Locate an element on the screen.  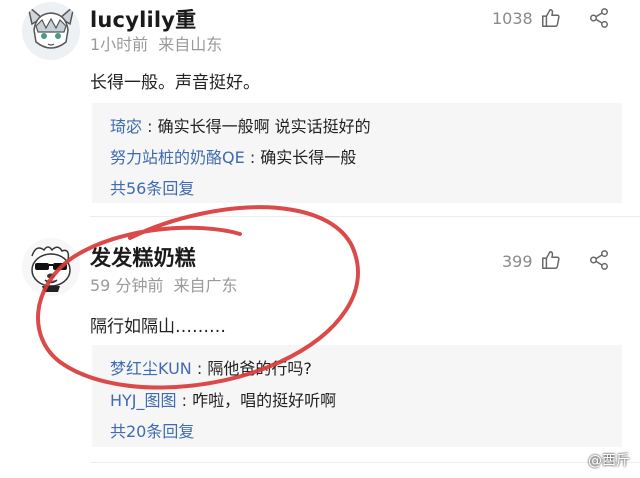
location: 来自广东 is located at coordinates (205, 285).